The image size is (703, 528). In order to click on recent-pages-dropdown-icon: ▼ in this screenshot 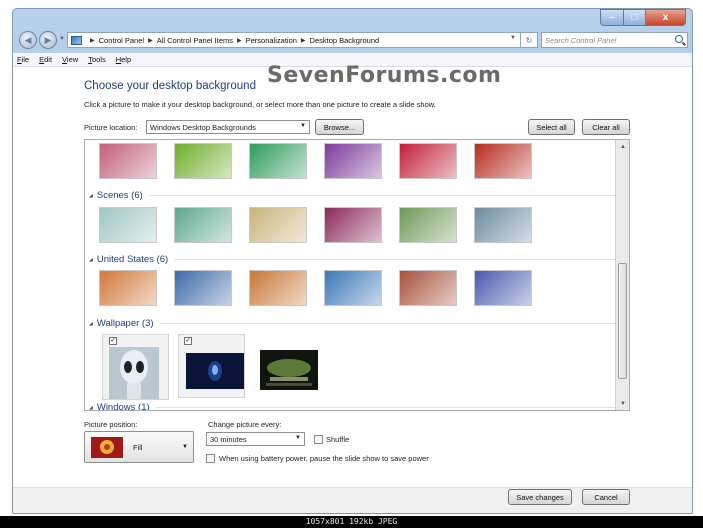, I will do `click(62, 39)`.